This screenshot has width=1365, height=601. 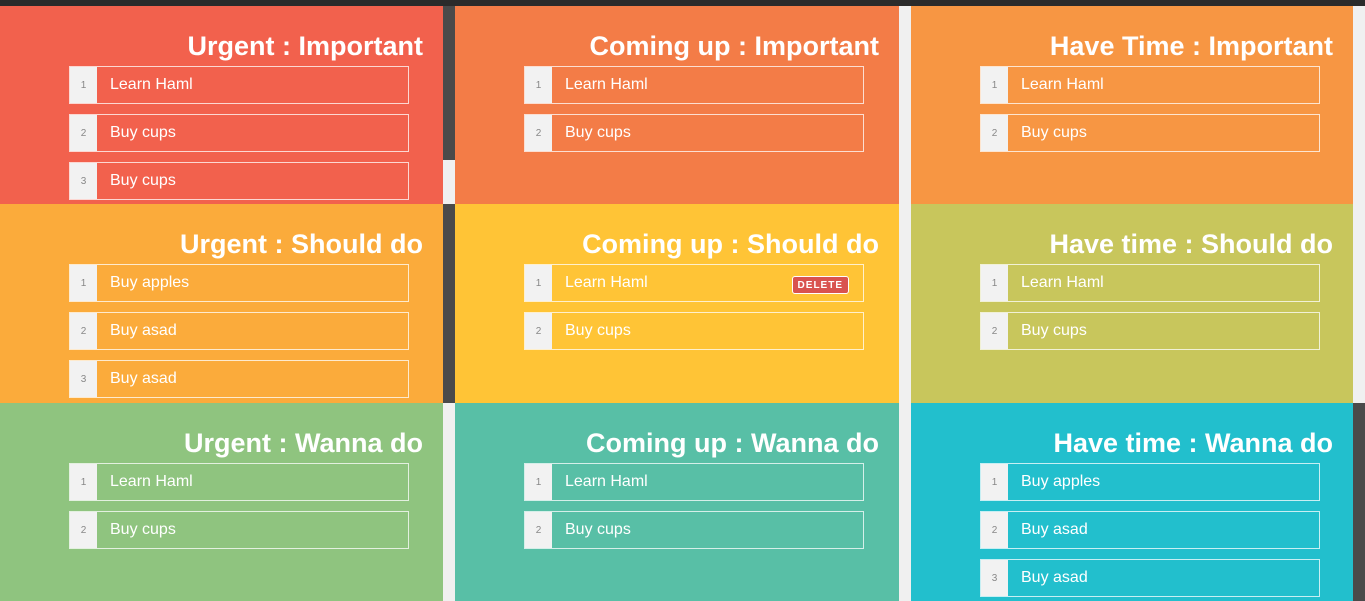 I want to click on task-item: 3 Buy cups, so click(x=239, y=181).